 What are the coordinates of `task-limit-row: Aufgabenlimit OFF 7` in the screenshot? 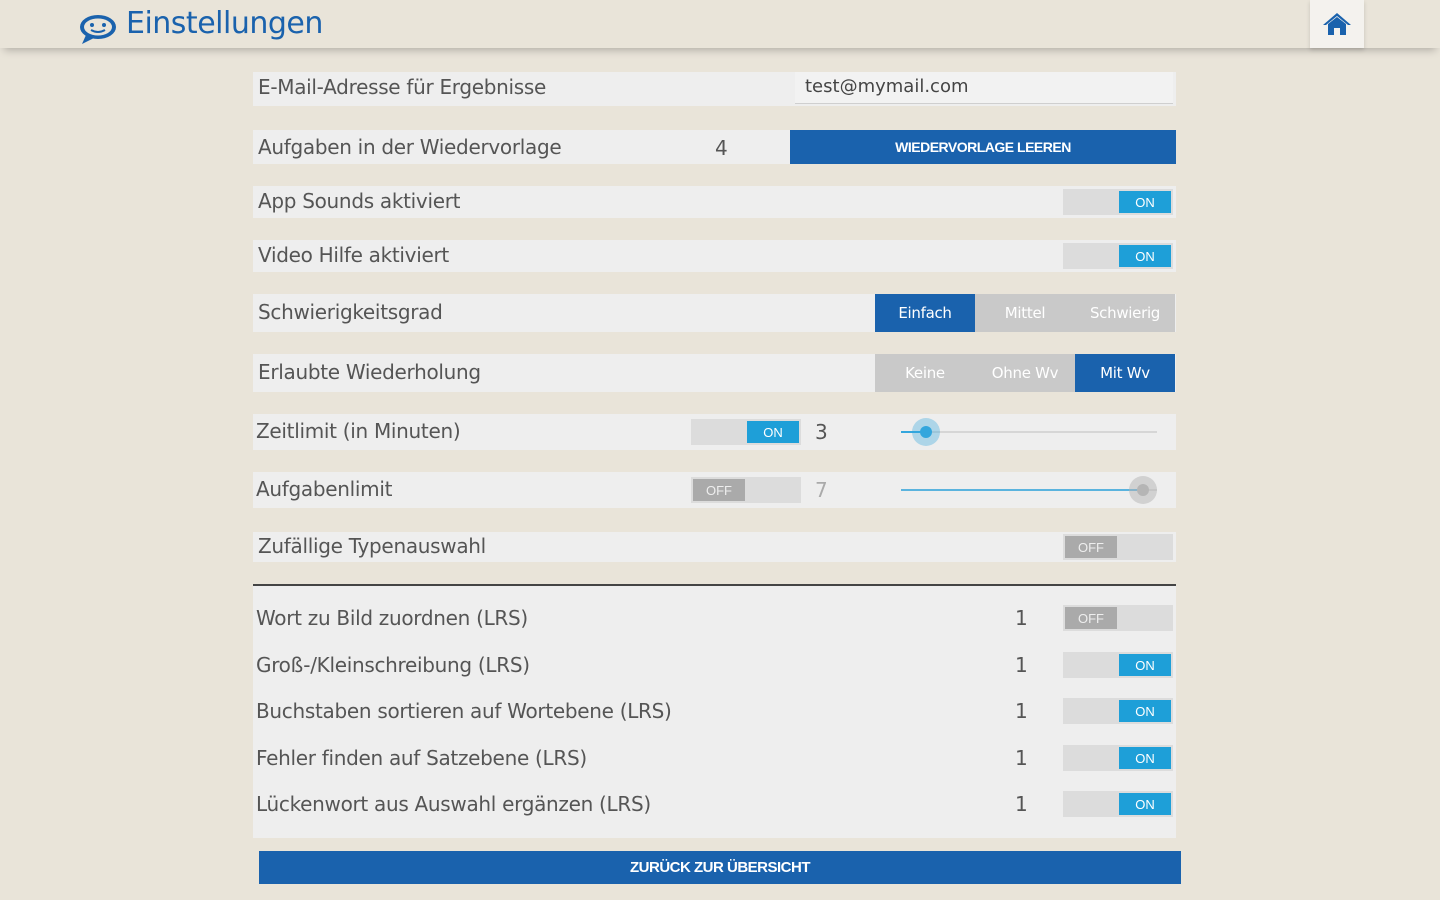 It's located at (714, 490).